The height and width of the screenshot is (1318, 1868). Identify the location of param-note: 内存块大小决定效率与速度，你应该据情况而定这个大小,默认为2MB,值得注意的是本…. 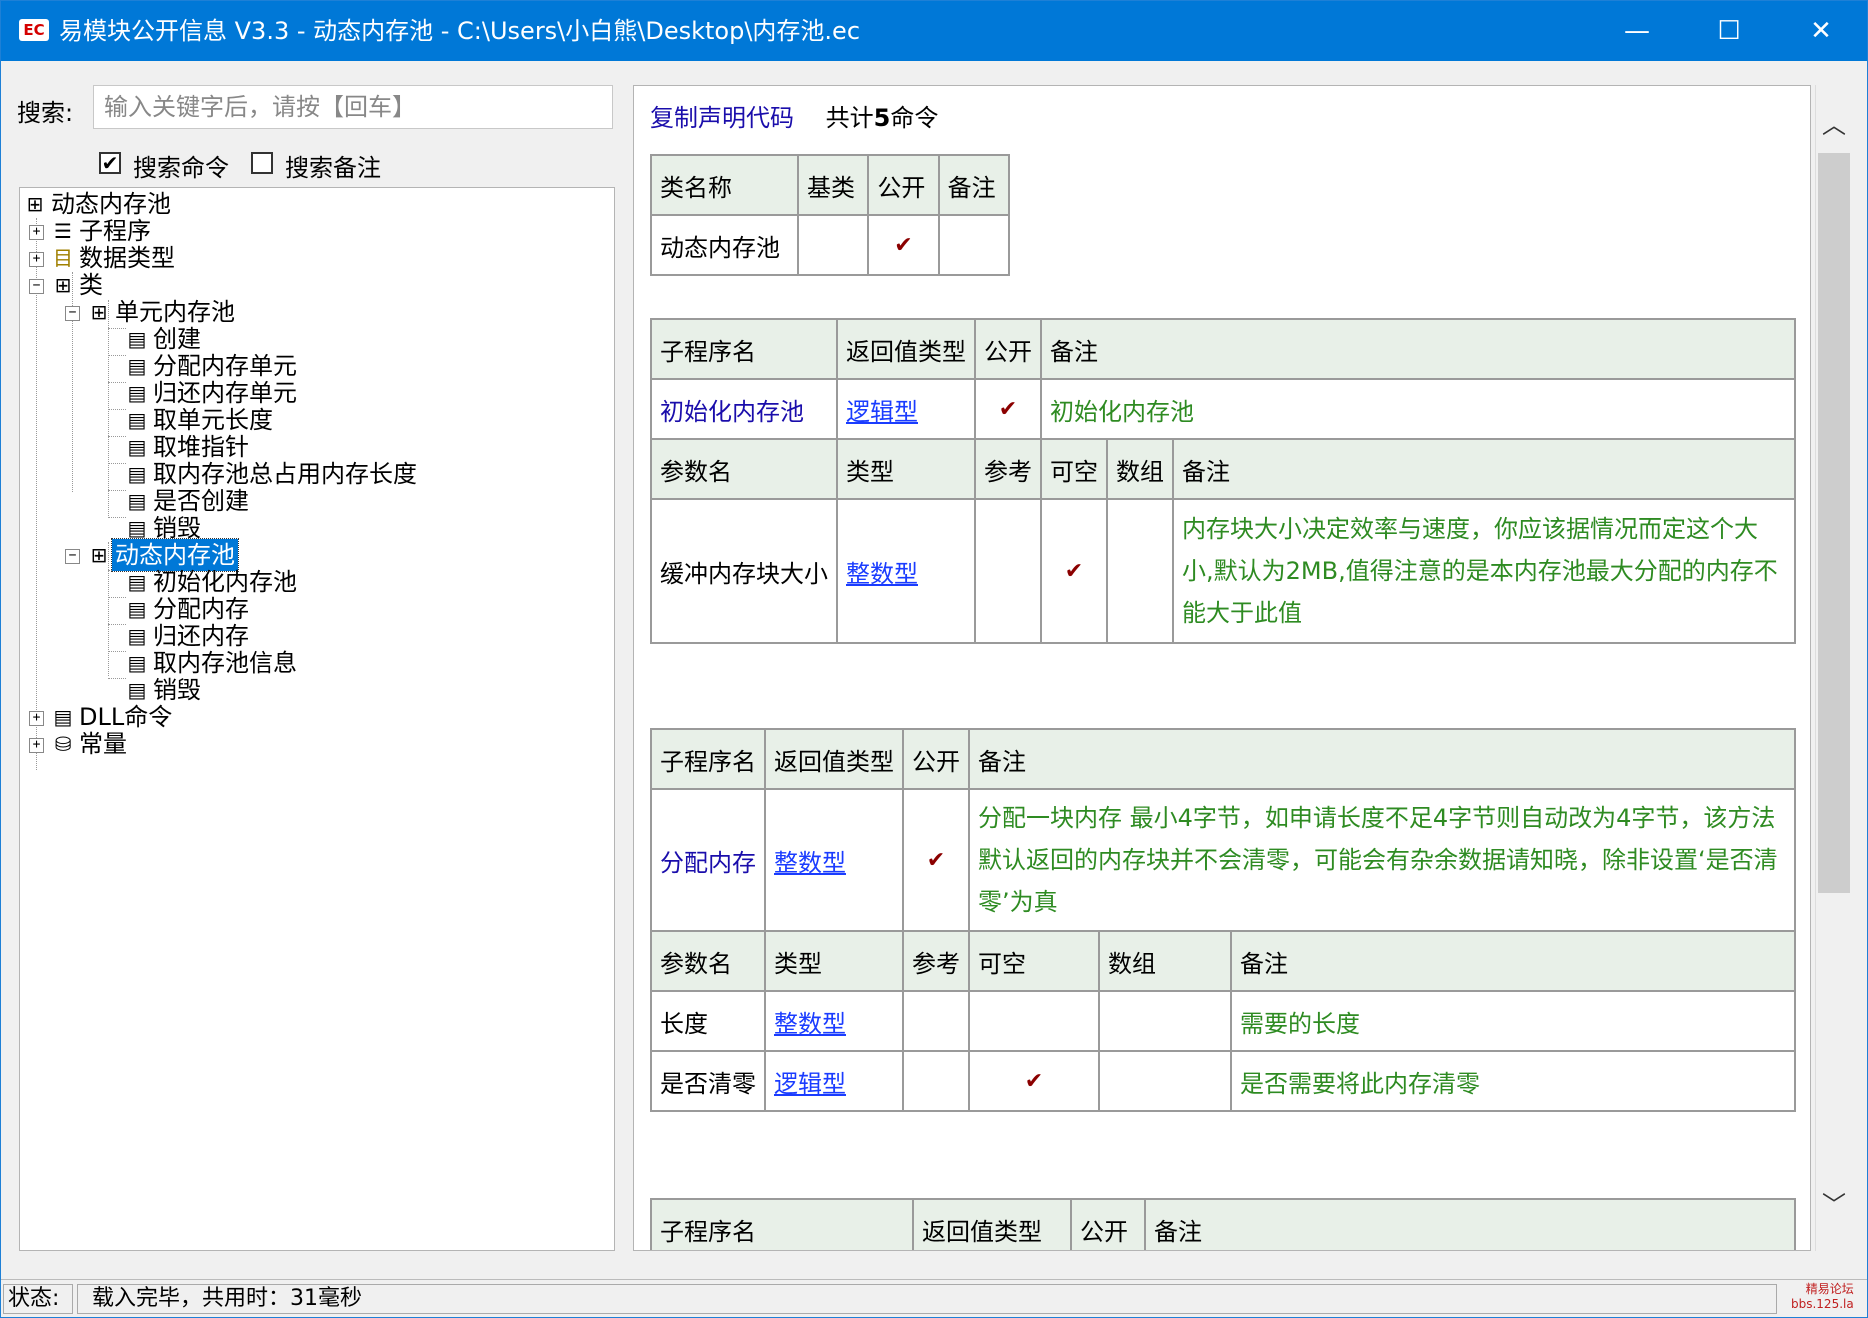
(1484, 571).